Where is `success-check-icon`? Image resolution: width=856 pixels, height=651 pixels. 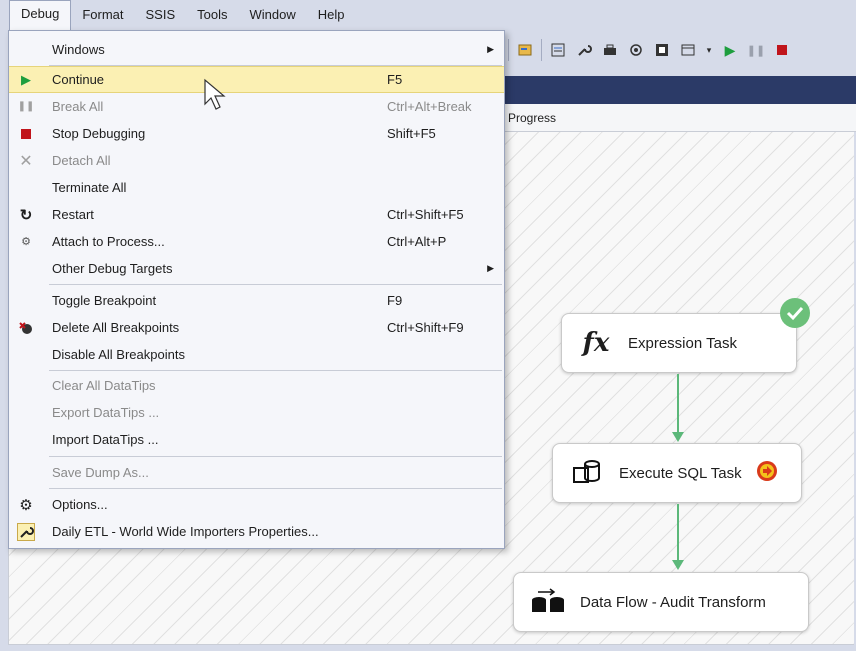 success-check-icon is located at coordinates (795, 314).